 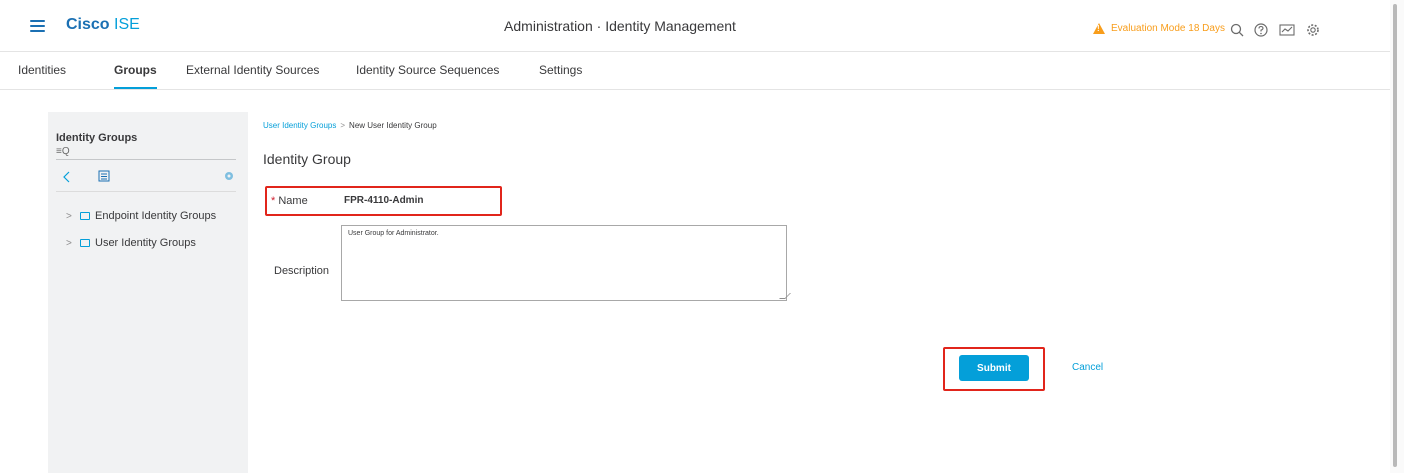 I want to click on breadcrumb-link: User Identity Groups, so click(x=299, y=125).